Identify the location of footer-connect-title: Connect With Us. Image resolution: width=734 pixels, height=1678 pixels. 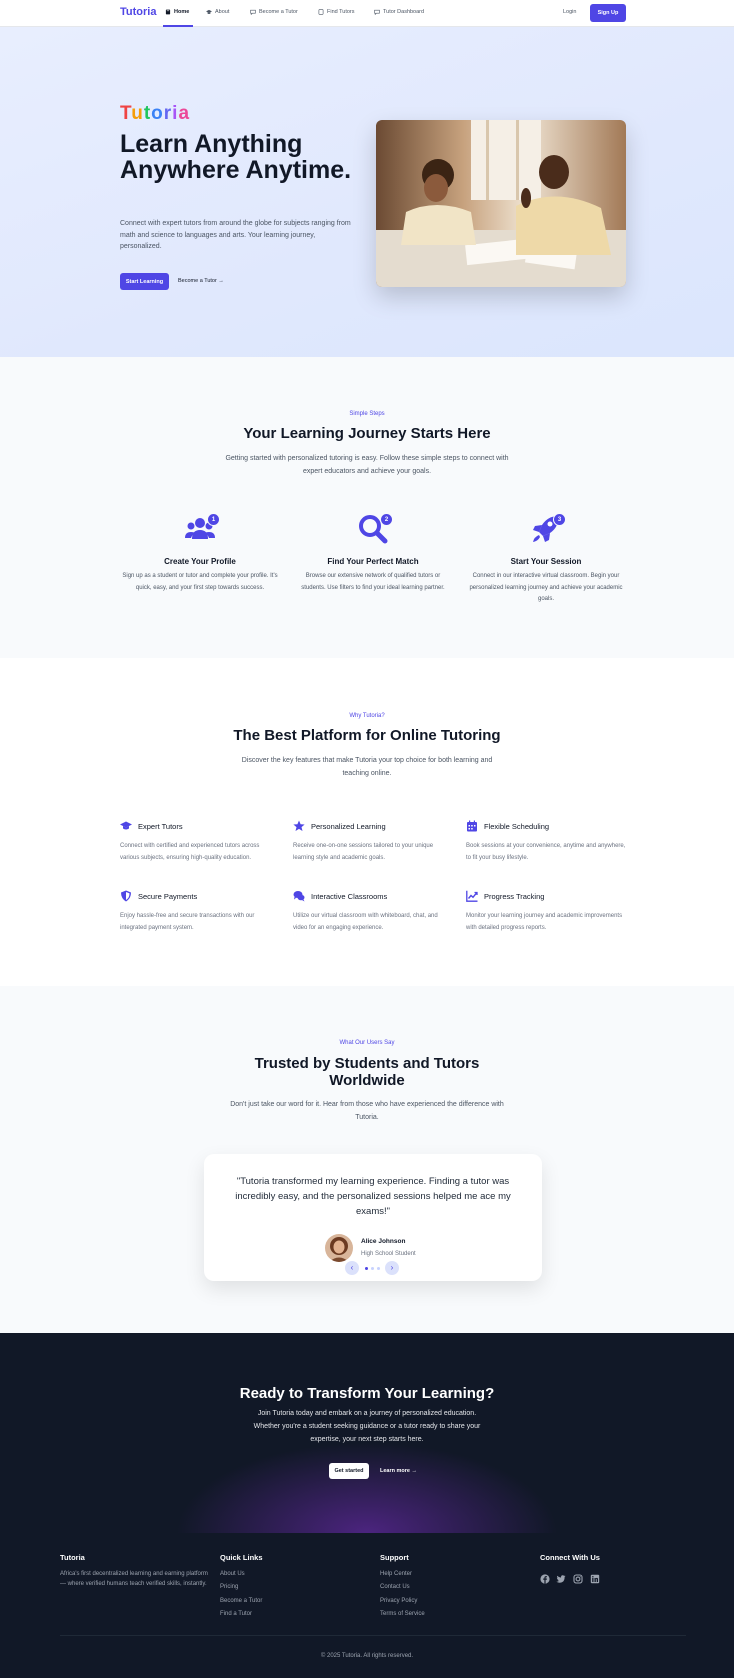
(570, 1557).